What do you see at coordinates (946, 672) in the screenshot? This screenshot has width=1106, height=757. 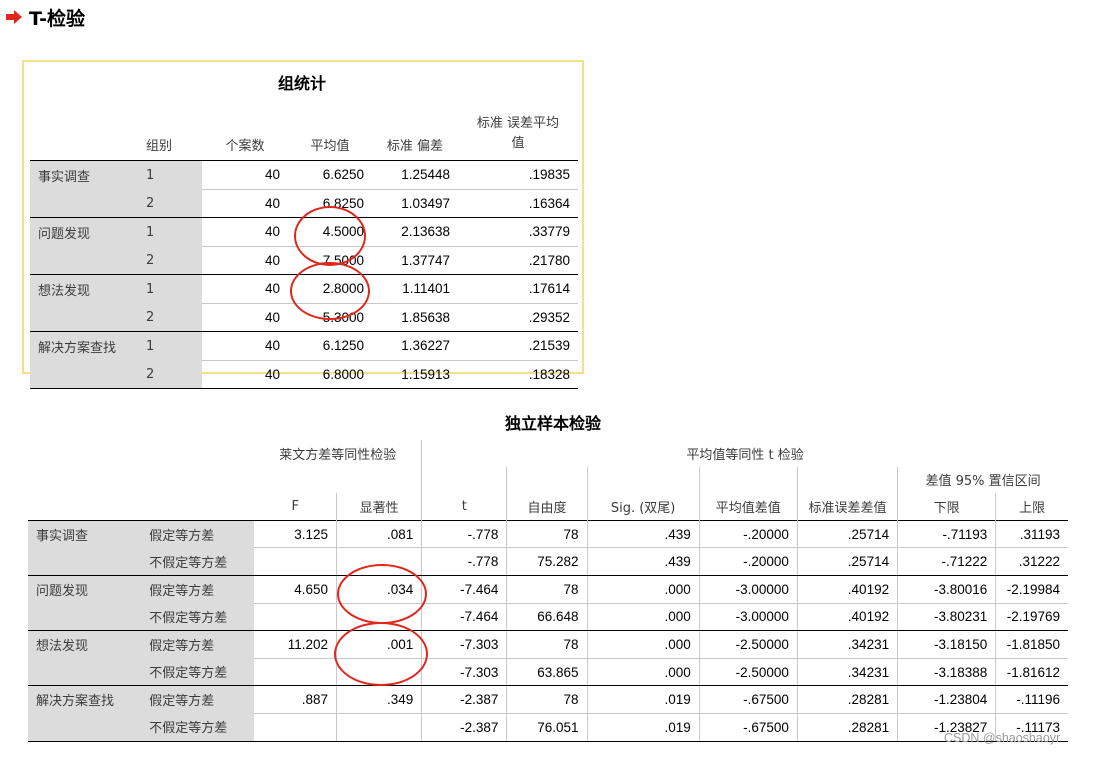 I see `cell-lo: -3.18388` at bounding box center [946, 672].